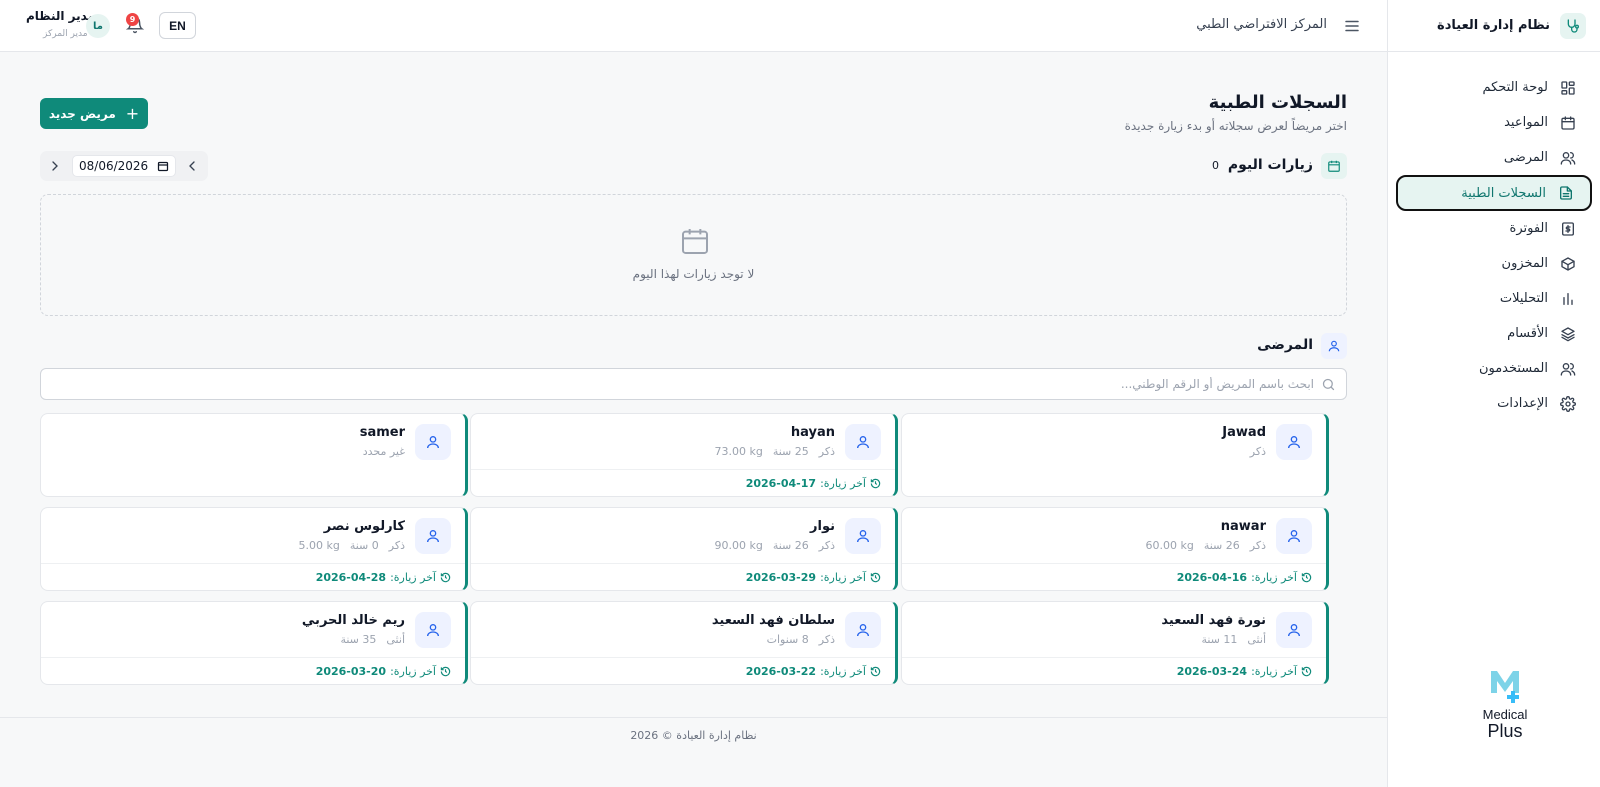 This screenshot has width=1600, height=787. I want to click on sidebar-item-0: لوحة التحكم, so click(1494, 87).